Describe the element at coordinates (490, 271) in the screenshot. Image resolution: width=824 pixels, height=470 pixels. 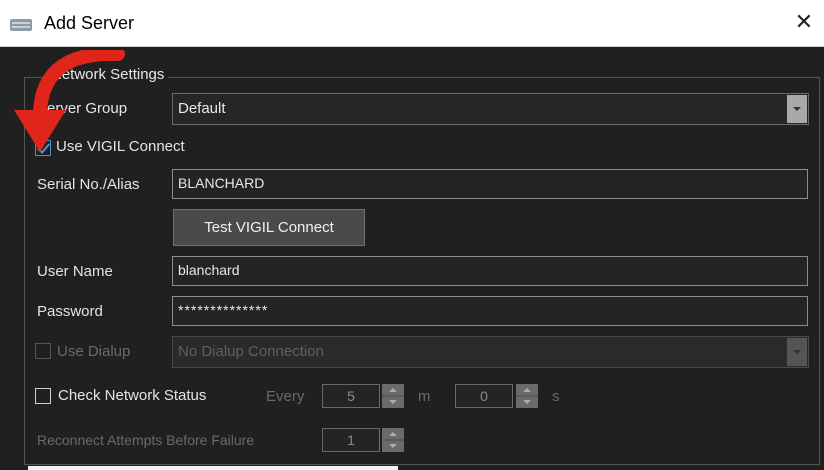
I see `user-name-input: blanchard` at that location.